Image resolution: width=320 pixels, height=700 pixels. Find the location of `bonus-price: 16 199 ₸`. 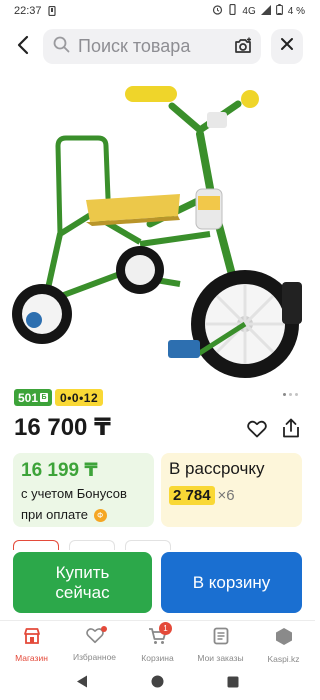

bonus-price: 16 199 ₸ is located at coordinates (59, 470).